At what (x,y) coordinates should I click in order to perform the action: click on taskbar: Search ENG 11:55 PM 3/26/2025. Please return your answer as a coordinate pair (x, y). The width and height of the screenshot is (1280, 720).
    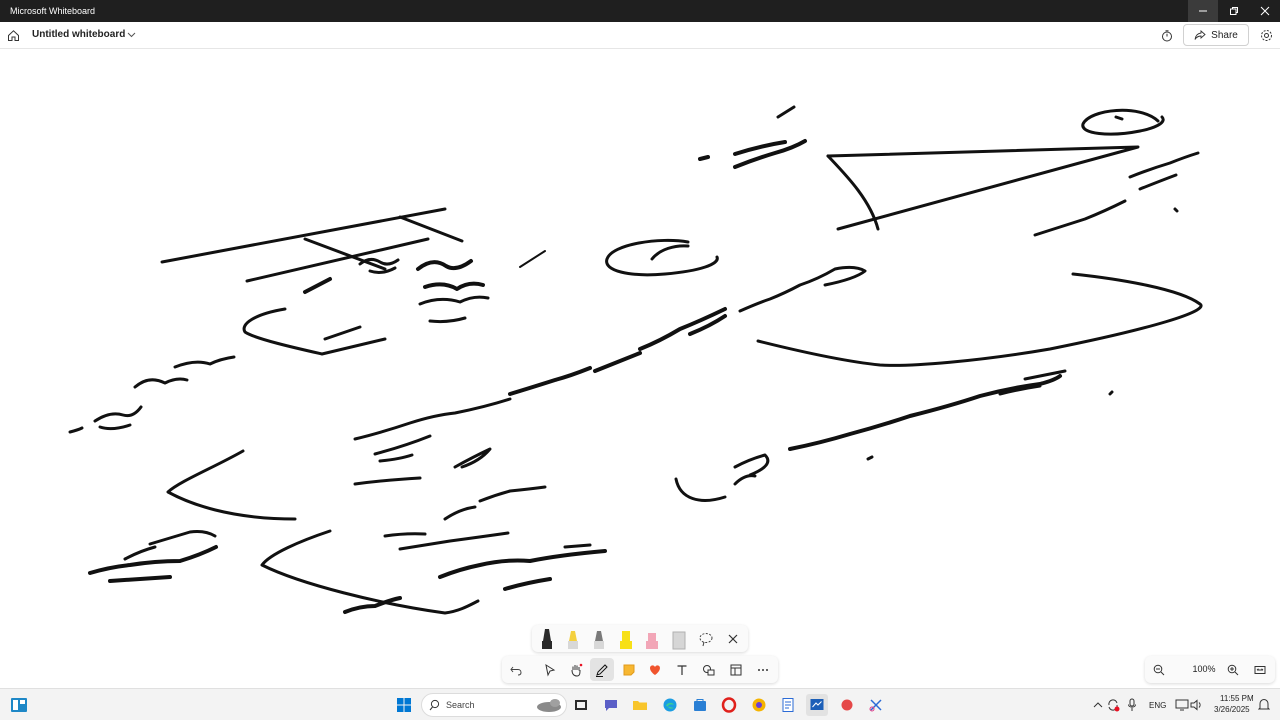
    Looking at the image, I should click on (640, 704).